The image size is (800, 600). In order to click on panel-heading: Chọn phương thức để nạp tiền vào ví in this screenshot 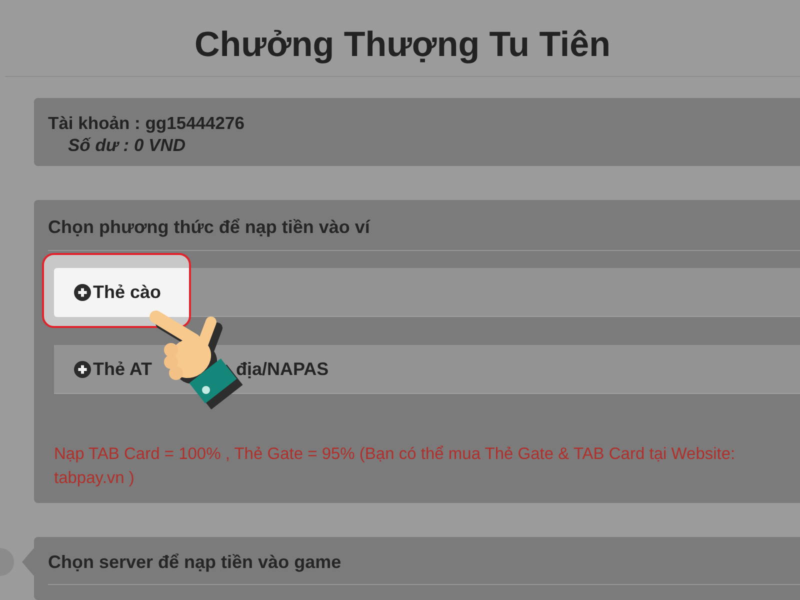, I will do `click(209, 227)`.